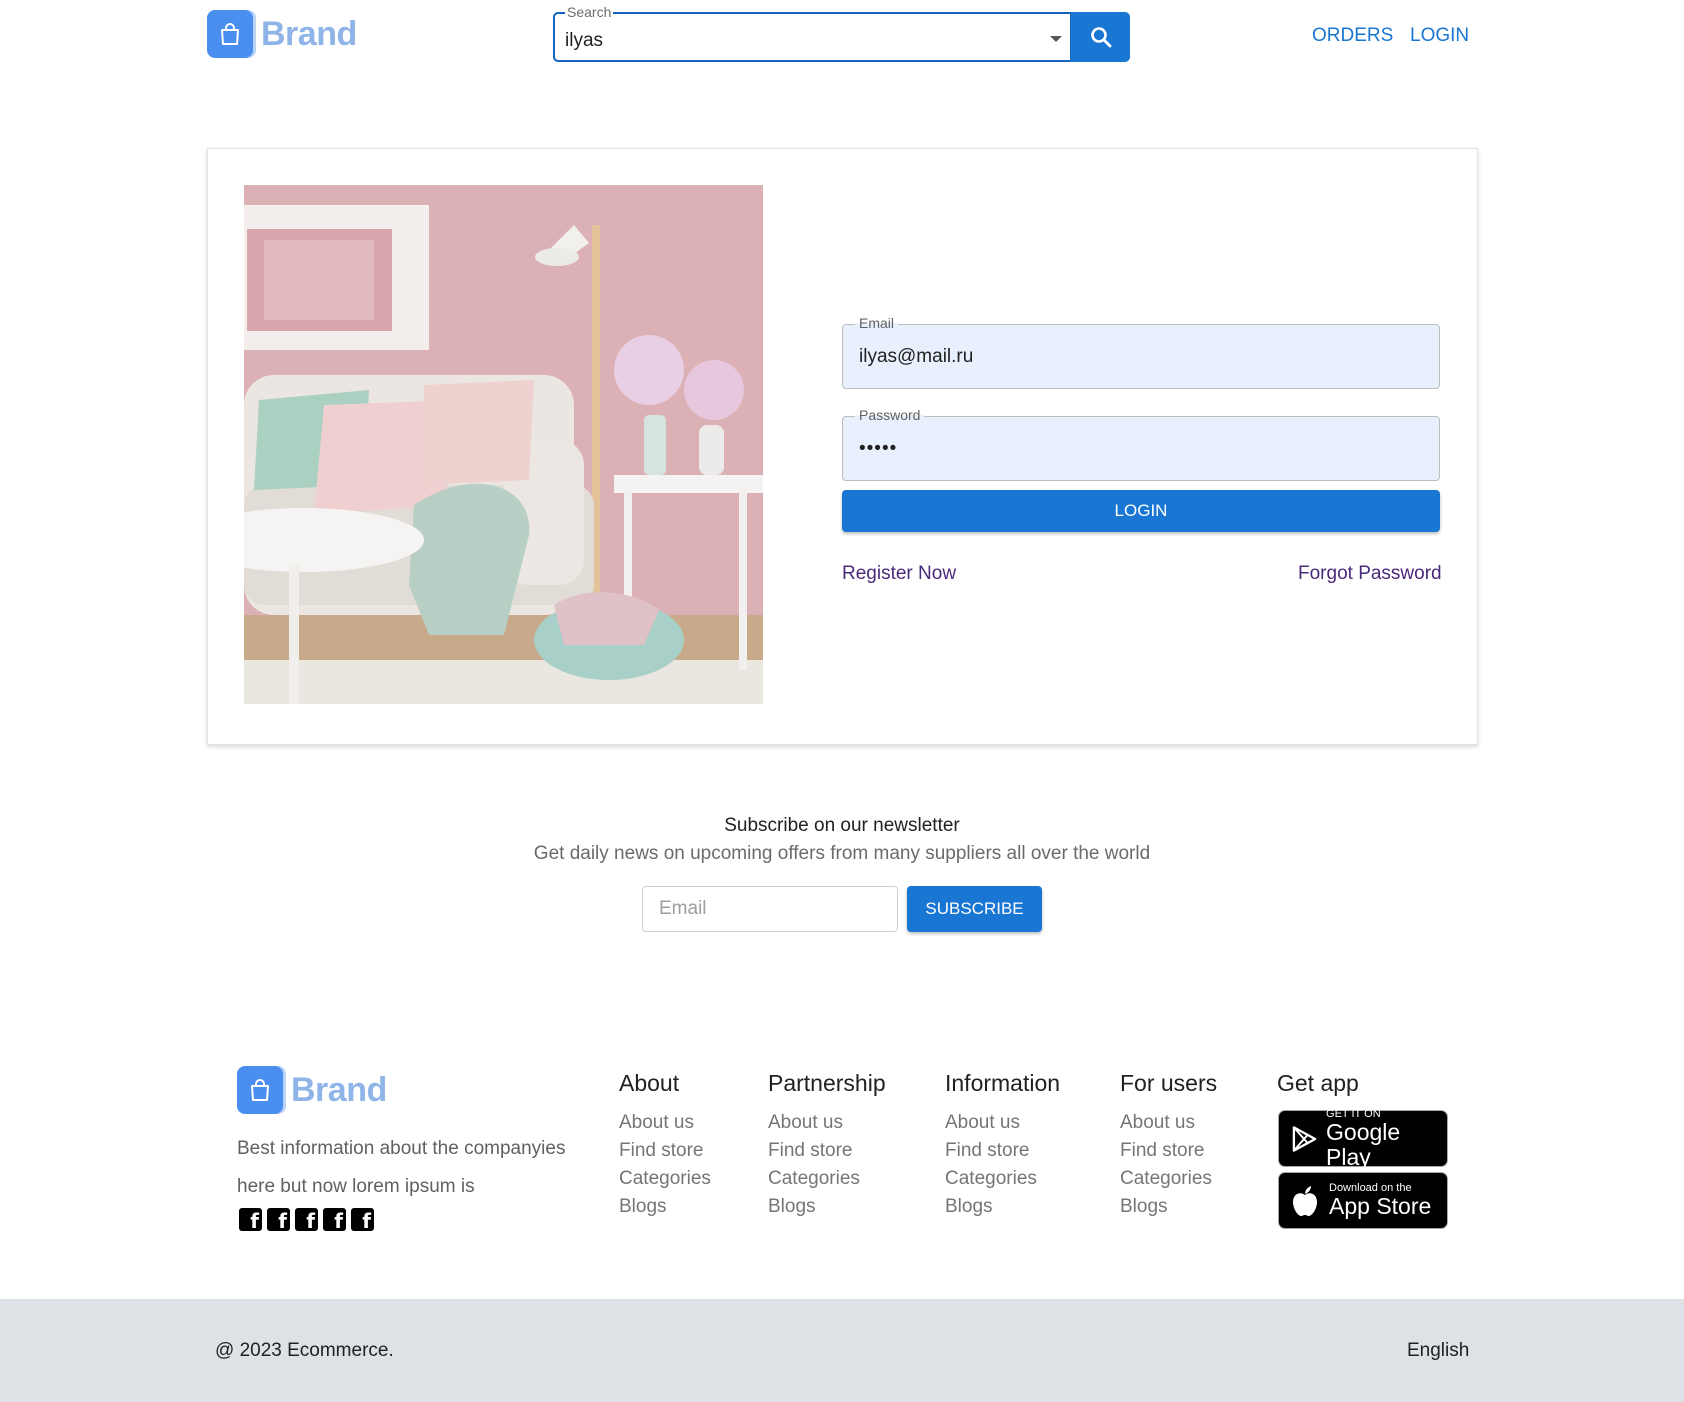 Image resolution: width=1684 pixels, height=1402 pixels. Describe the element at coordinates (877, 323) in the screenshot. I see `email-label: Email` at that location.